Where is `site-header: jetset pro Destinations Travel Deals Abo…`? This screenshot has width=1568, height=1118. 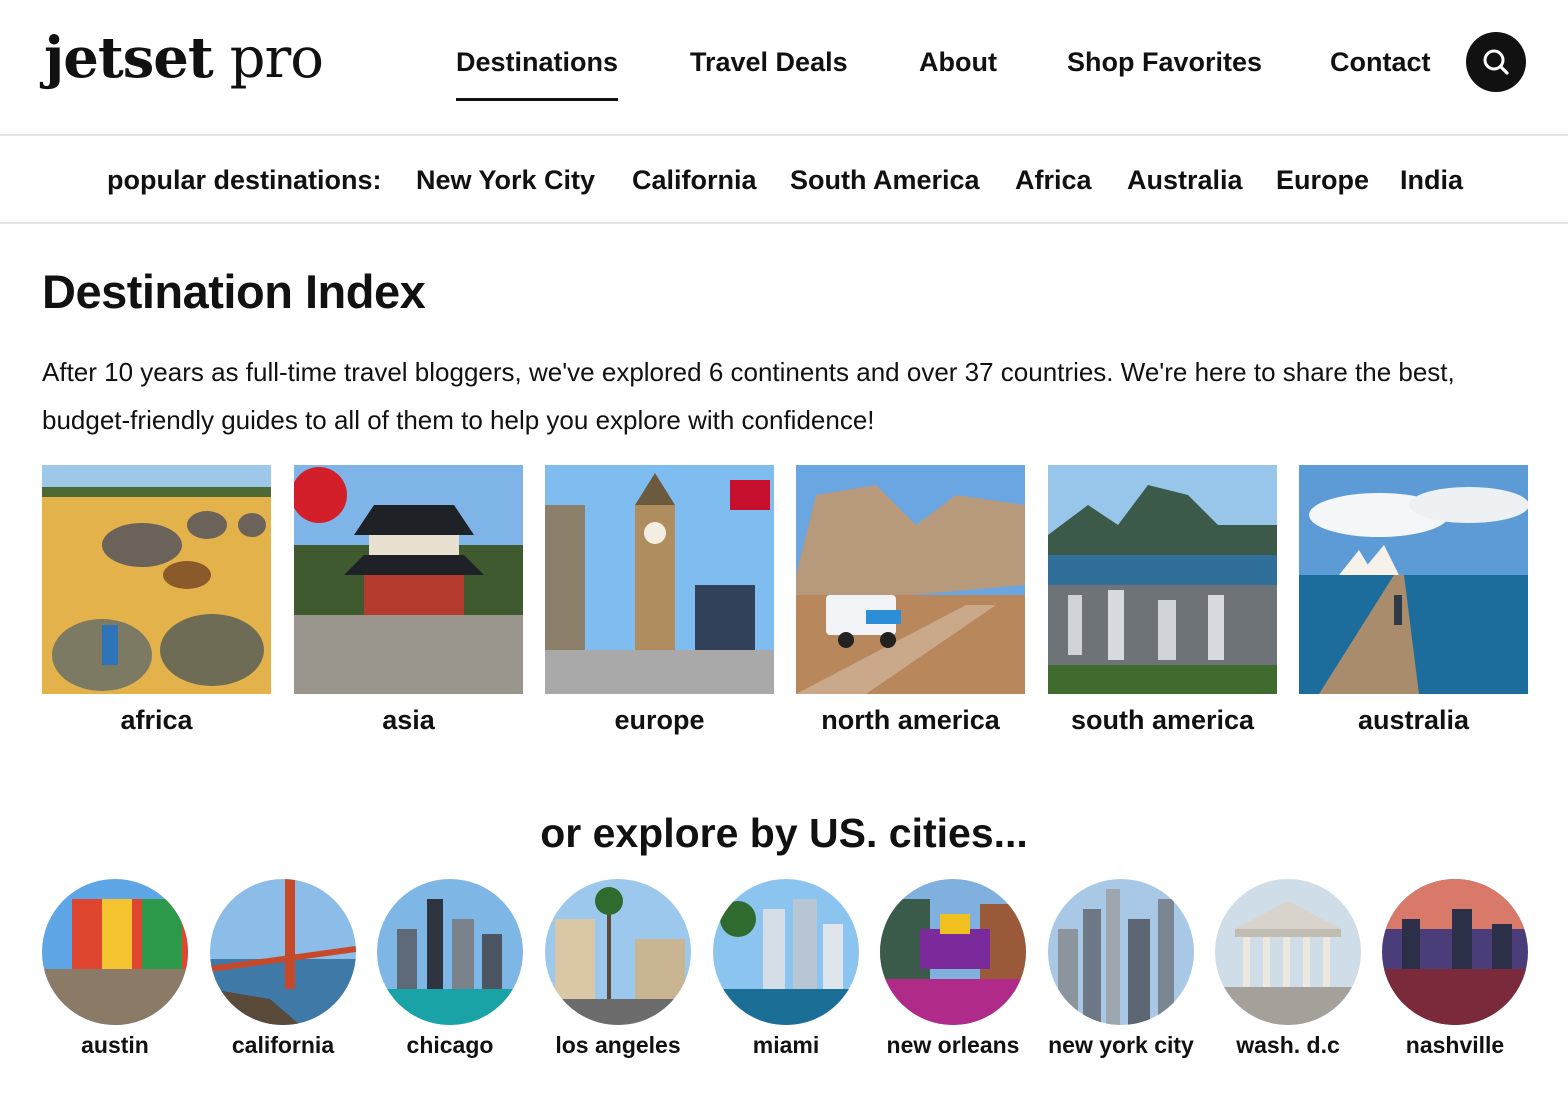 site-header: jetset pro Destinations Travel Deals Abo… is located at coordinates (784, 68).